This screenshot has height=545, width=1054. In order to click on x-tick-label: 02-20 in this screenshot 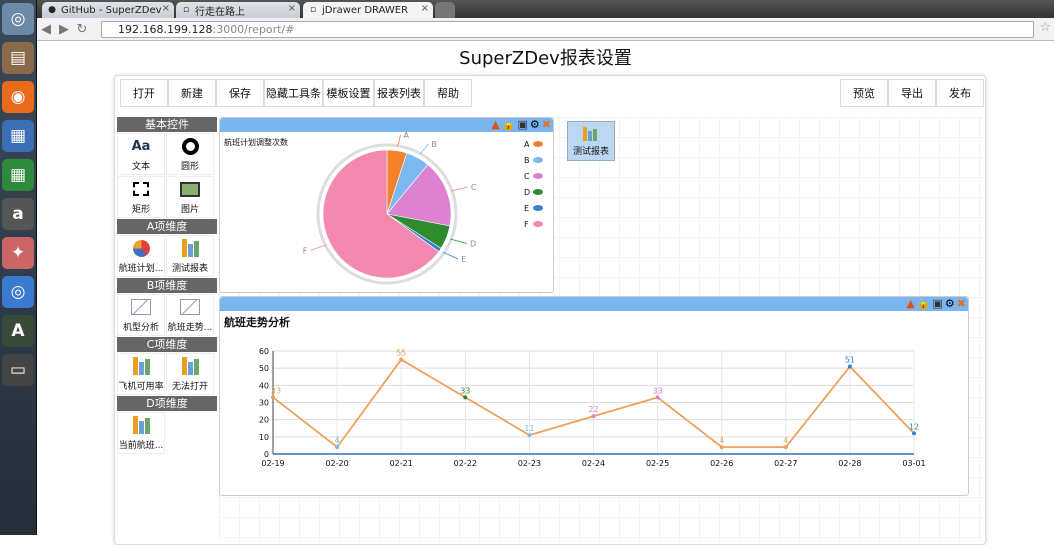, I will do `click(336, 463)`.